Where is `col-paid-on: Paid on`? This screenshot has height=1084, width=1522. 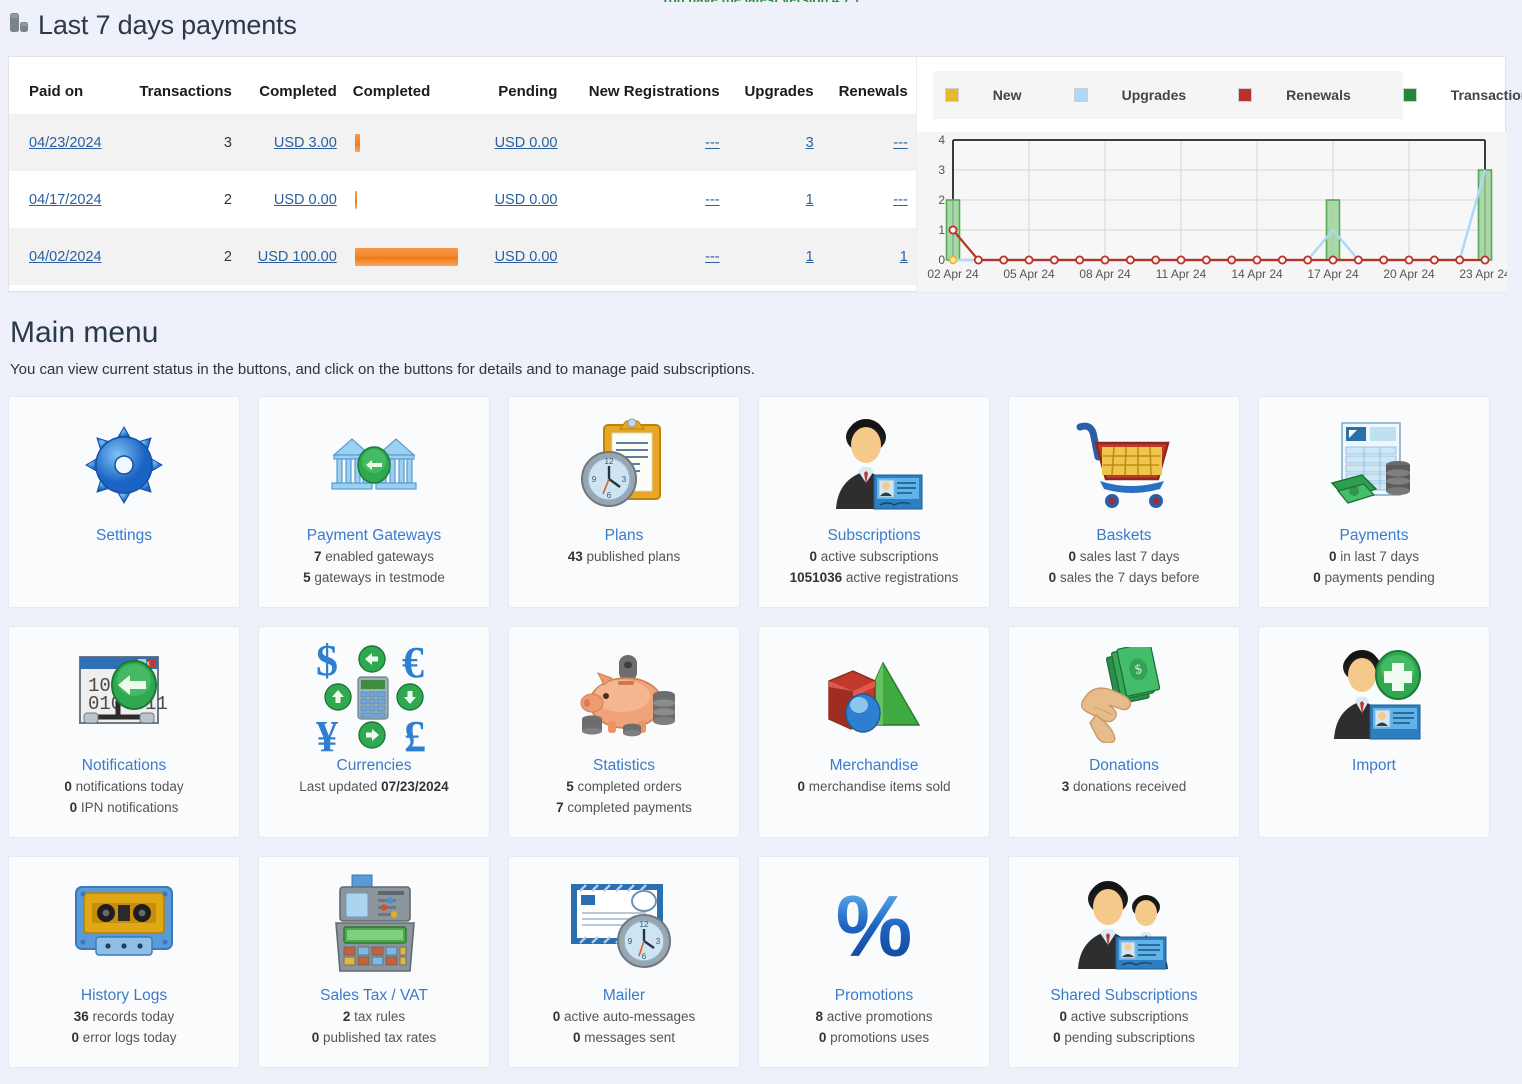
col-paid-on: Paid on is located at coordinates (65, 85).